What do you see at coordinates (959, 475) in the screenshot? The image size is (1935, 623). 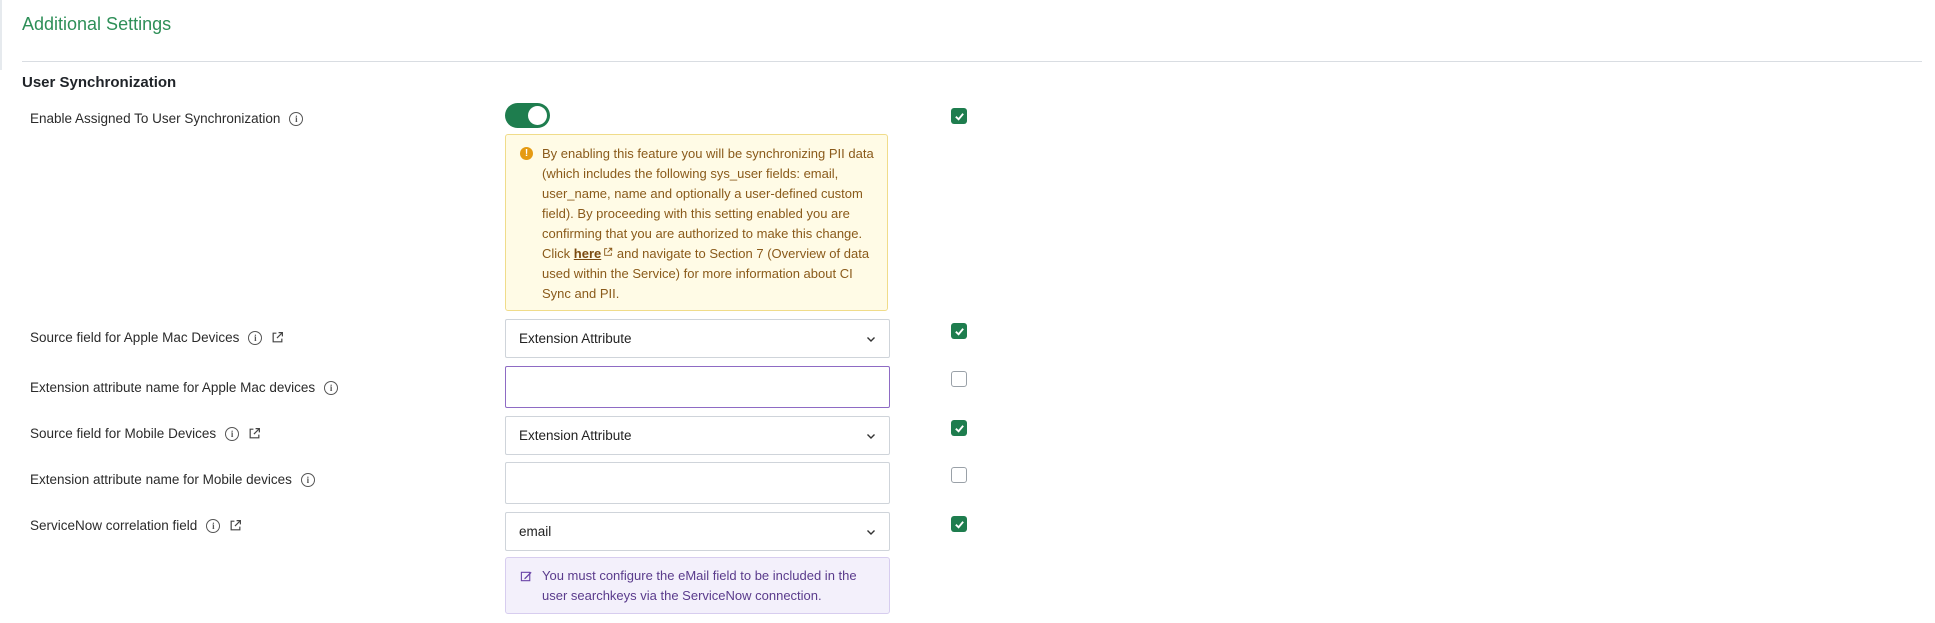 I see `ext-attr-mobile-checkbox` at bounding box center [959, 475].